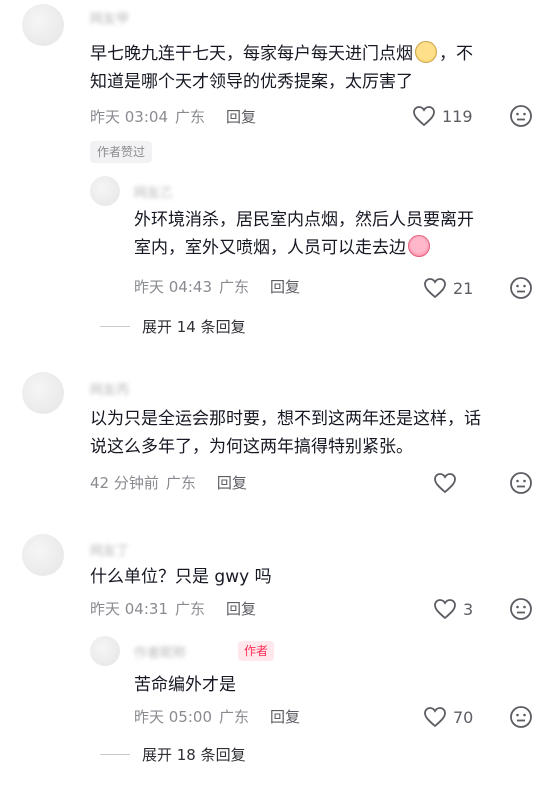 This screenshot has width=555, height=800. Describe the element at coordinates (426, 52) in the screenshot. I see `smirk-emoji-icon` at that location.